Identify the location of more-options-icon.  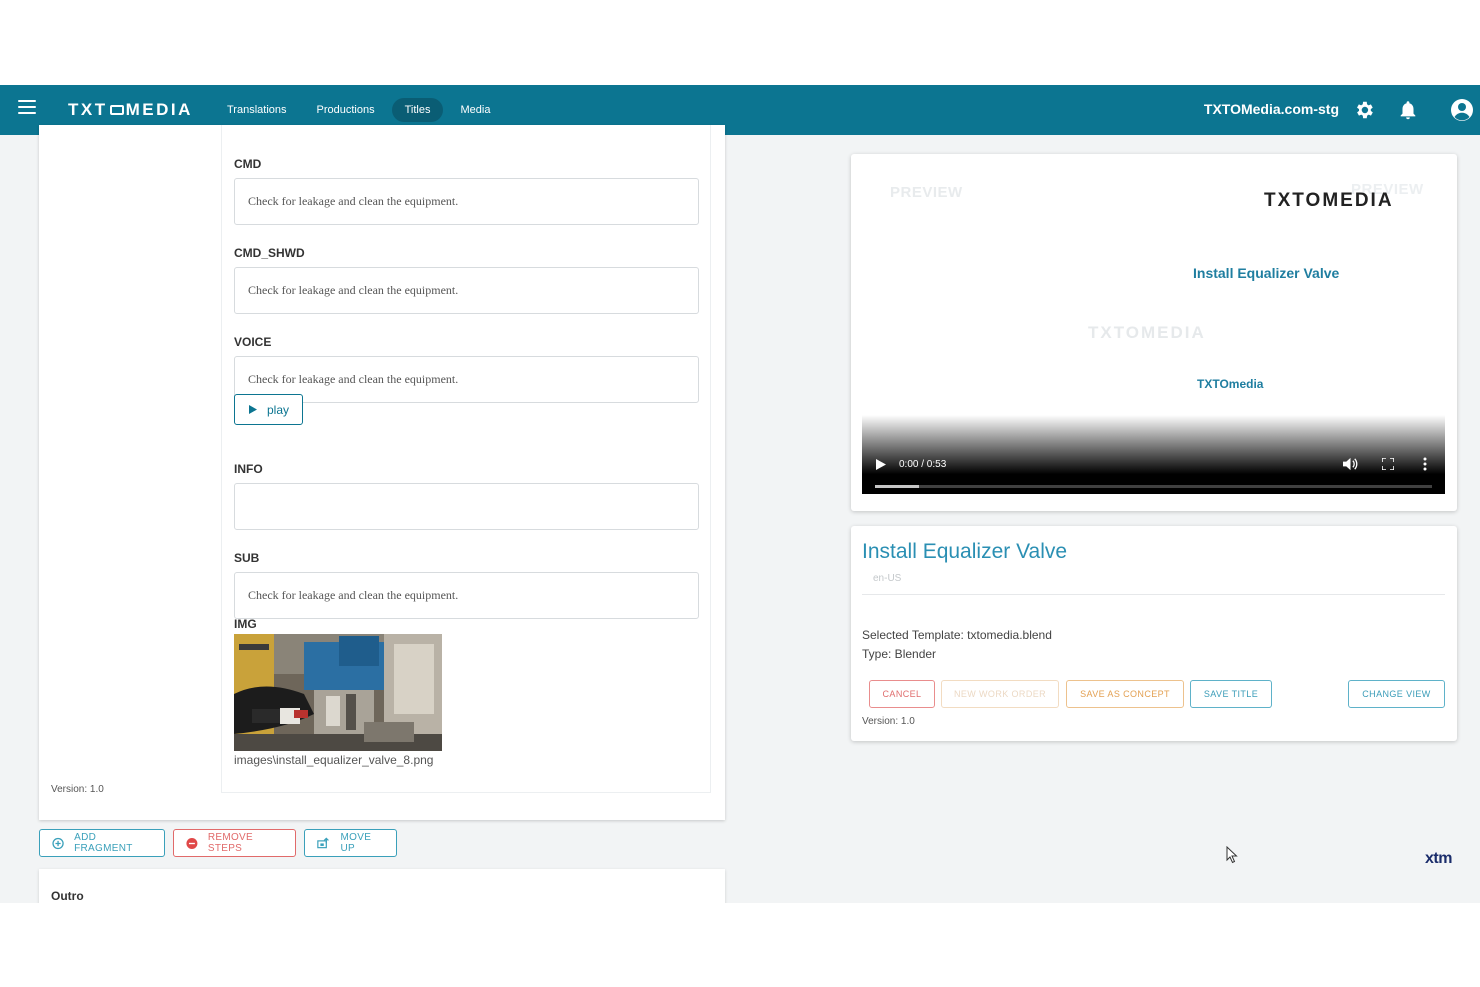
(1425, 464).